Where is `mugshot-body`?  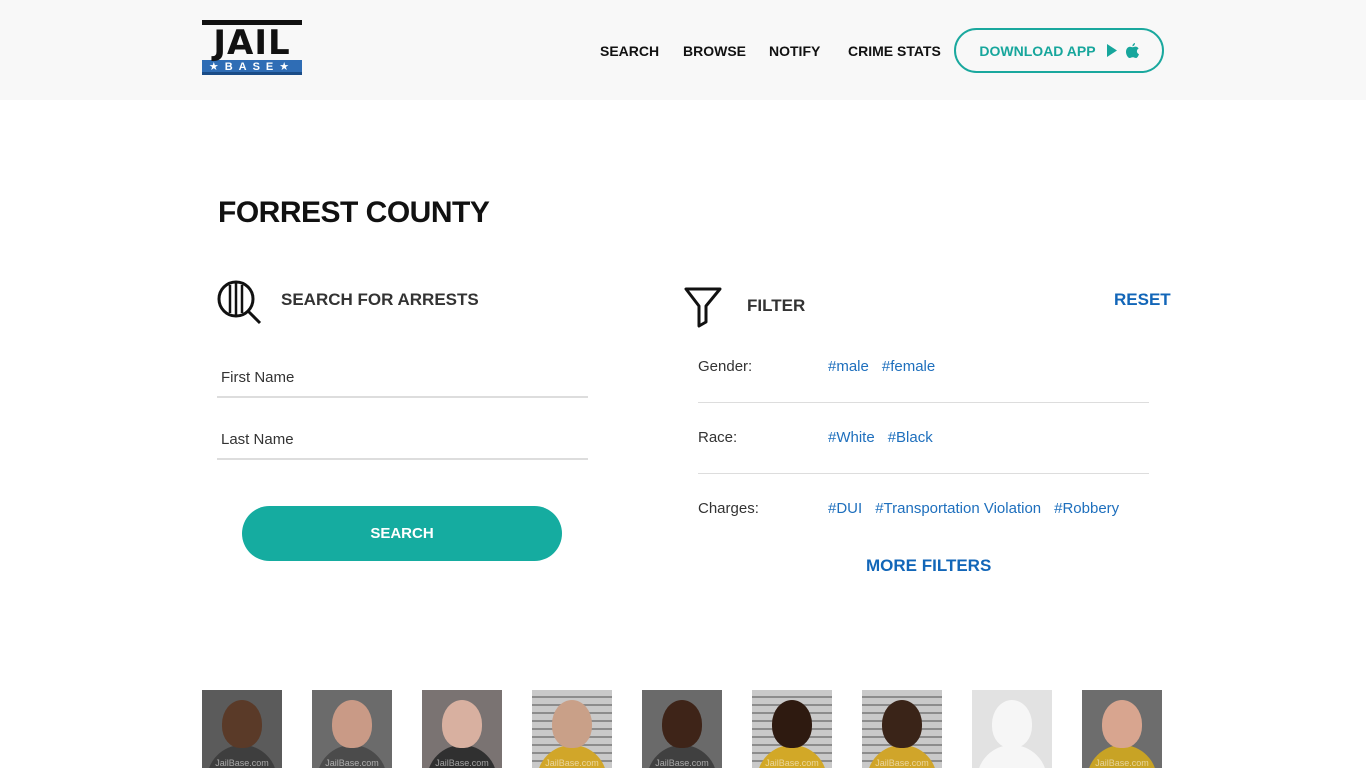
mugshot-body is located at coordinates (1012, 756).